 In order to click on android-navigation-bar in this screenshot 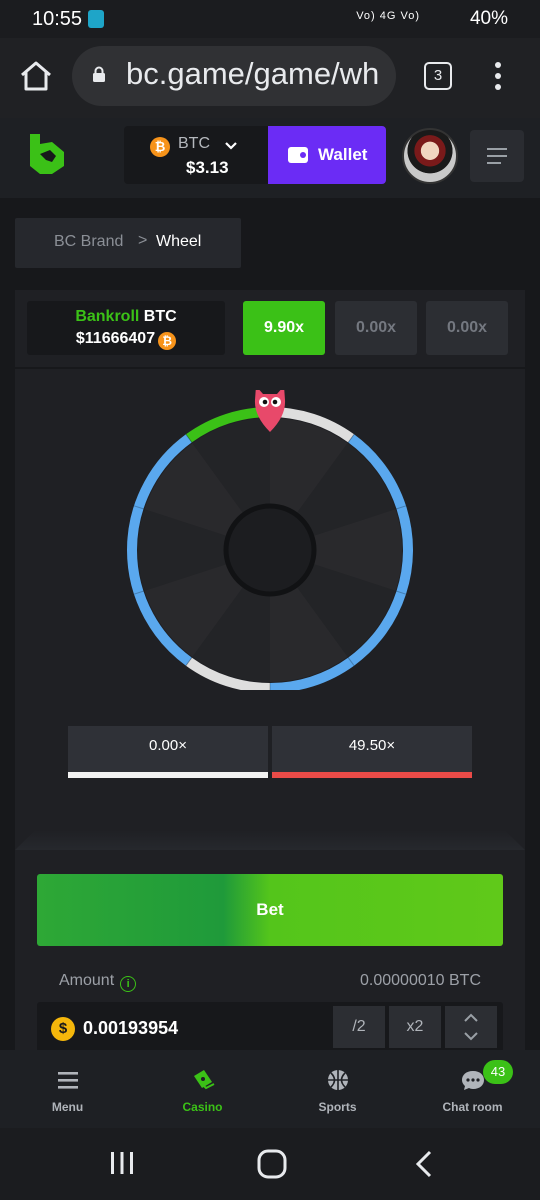, I will do `click(270, 1164)`.